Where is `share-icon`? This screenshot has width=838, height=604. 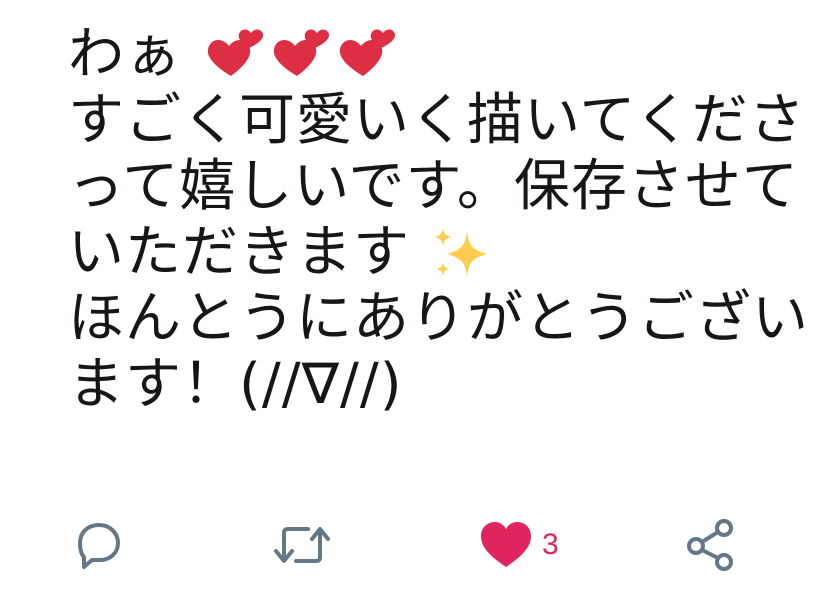 share-icon is located at coordinates (711, 545).